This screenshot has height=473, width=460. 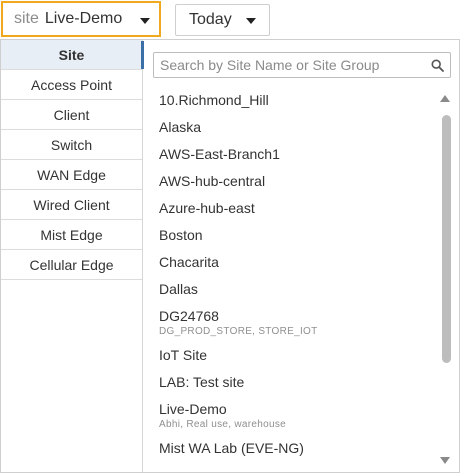 I want to click on site-list-item: Azure-hub-east, so click(x=294, y=208).